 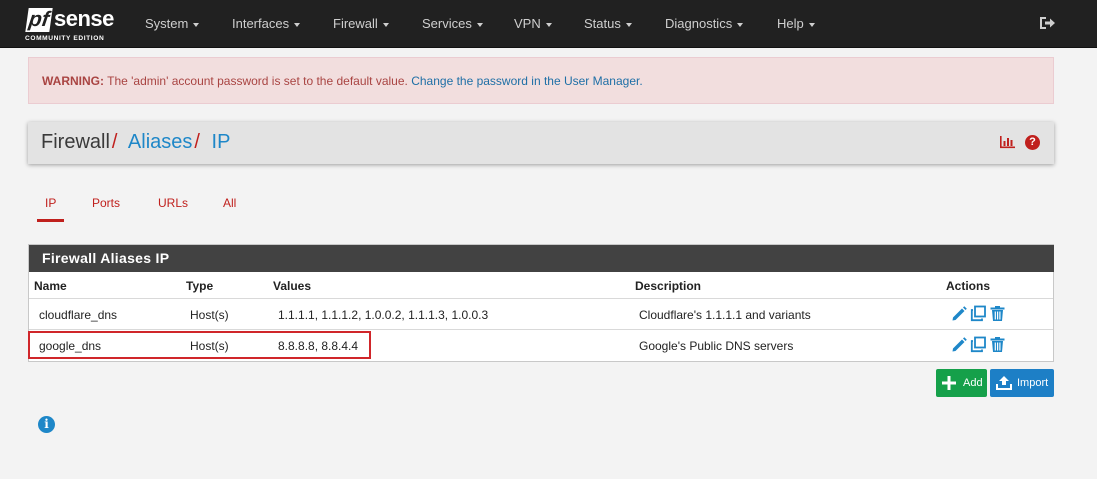 What do you see at coordinates (221, 142) in the screenshot?
I see `breadcrumb-ip: IP` at bounding box center [221, 142].